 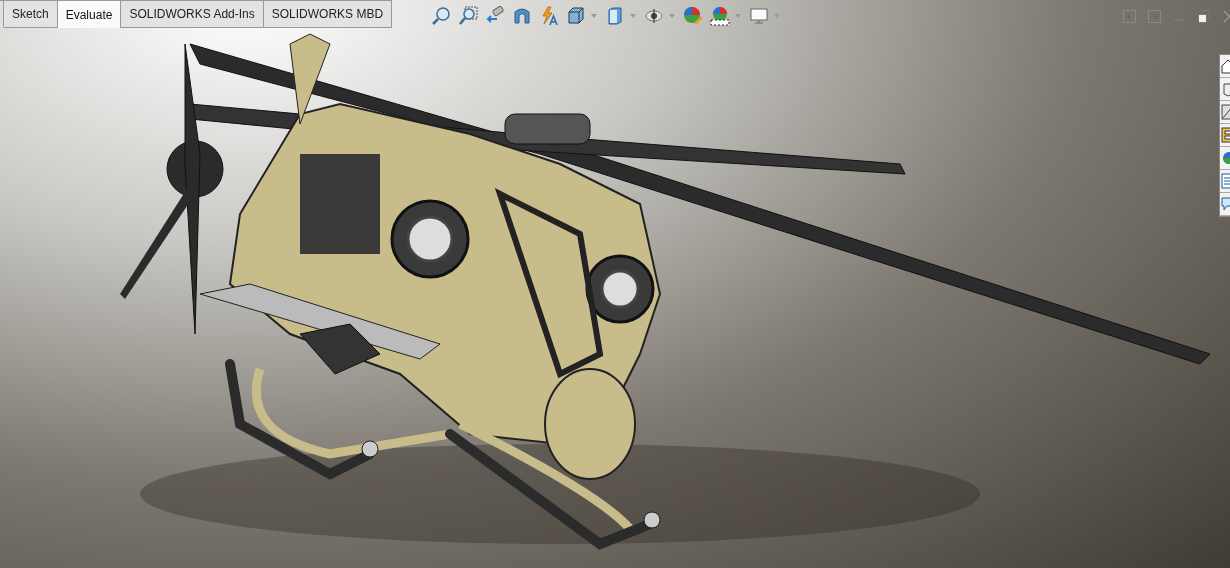 I want to click on magnifier-icon, so click(x=440, y=16).